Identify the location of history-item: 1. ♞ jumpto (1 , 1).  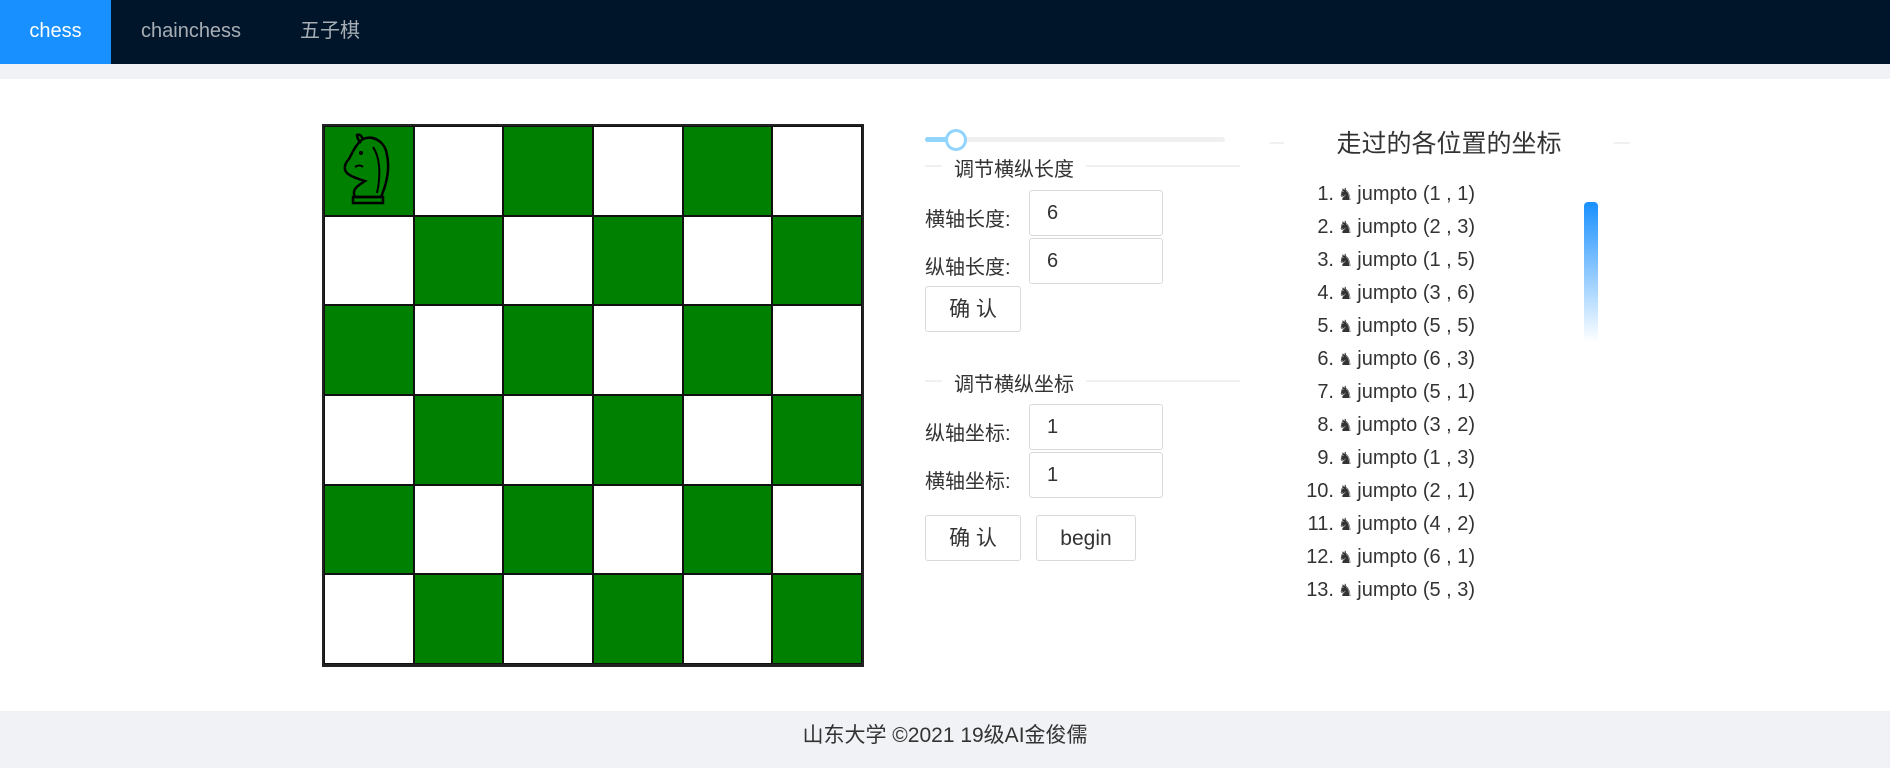
(1430, 194).